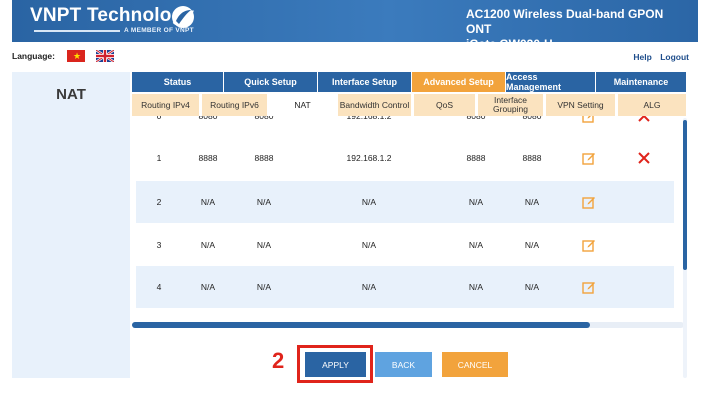 Image resolution: width=711 pixels, height=400 pixels. What do you see at coordinates (71, 94) in the screenshot?
I see `section-title: NAT` at bounding box center [71, 94].